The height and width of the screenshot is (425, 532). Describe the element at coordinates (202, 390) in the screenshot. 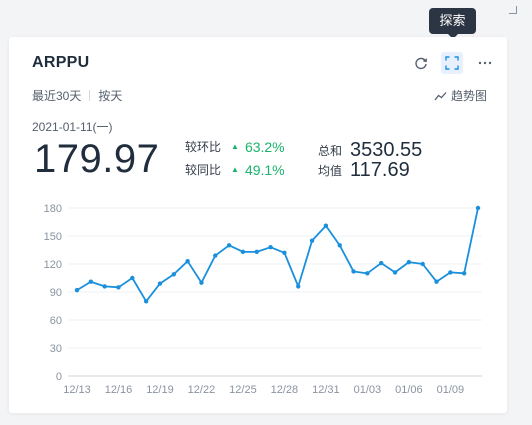

I see `x-tick-label: 12/22` at that location.